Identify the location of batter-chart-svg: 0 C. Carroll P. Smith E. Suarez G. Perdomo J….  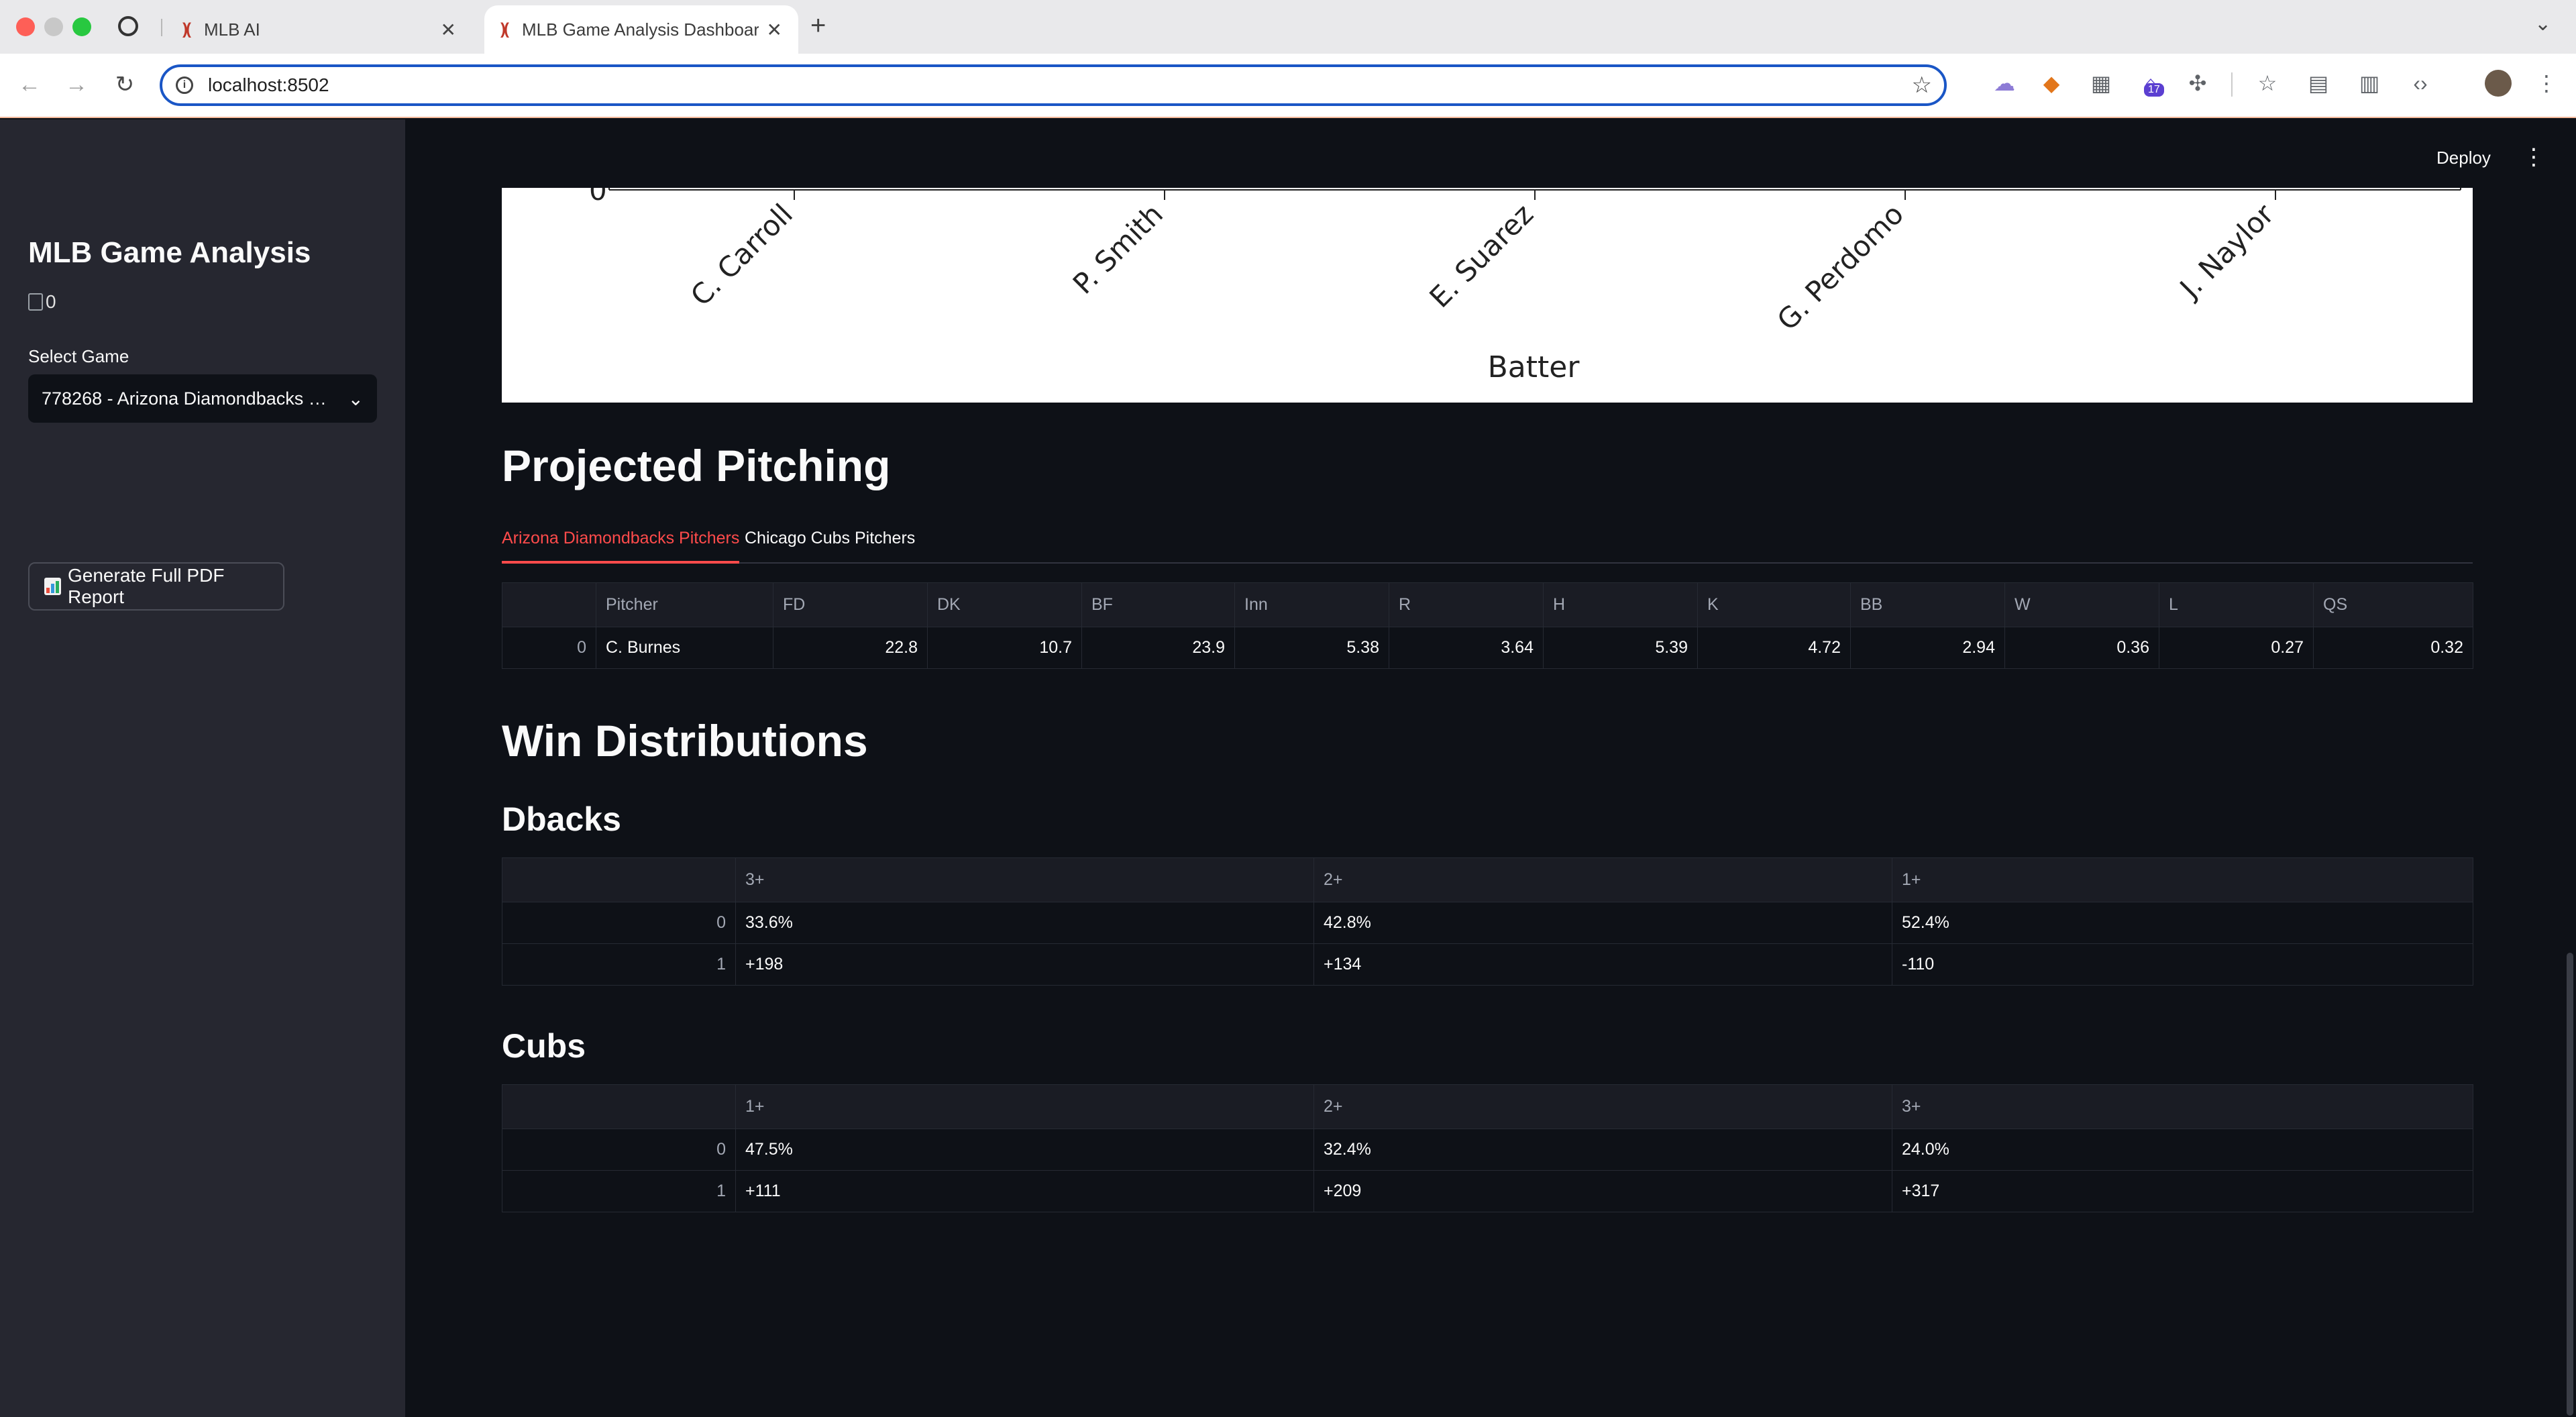
(1525, 286).